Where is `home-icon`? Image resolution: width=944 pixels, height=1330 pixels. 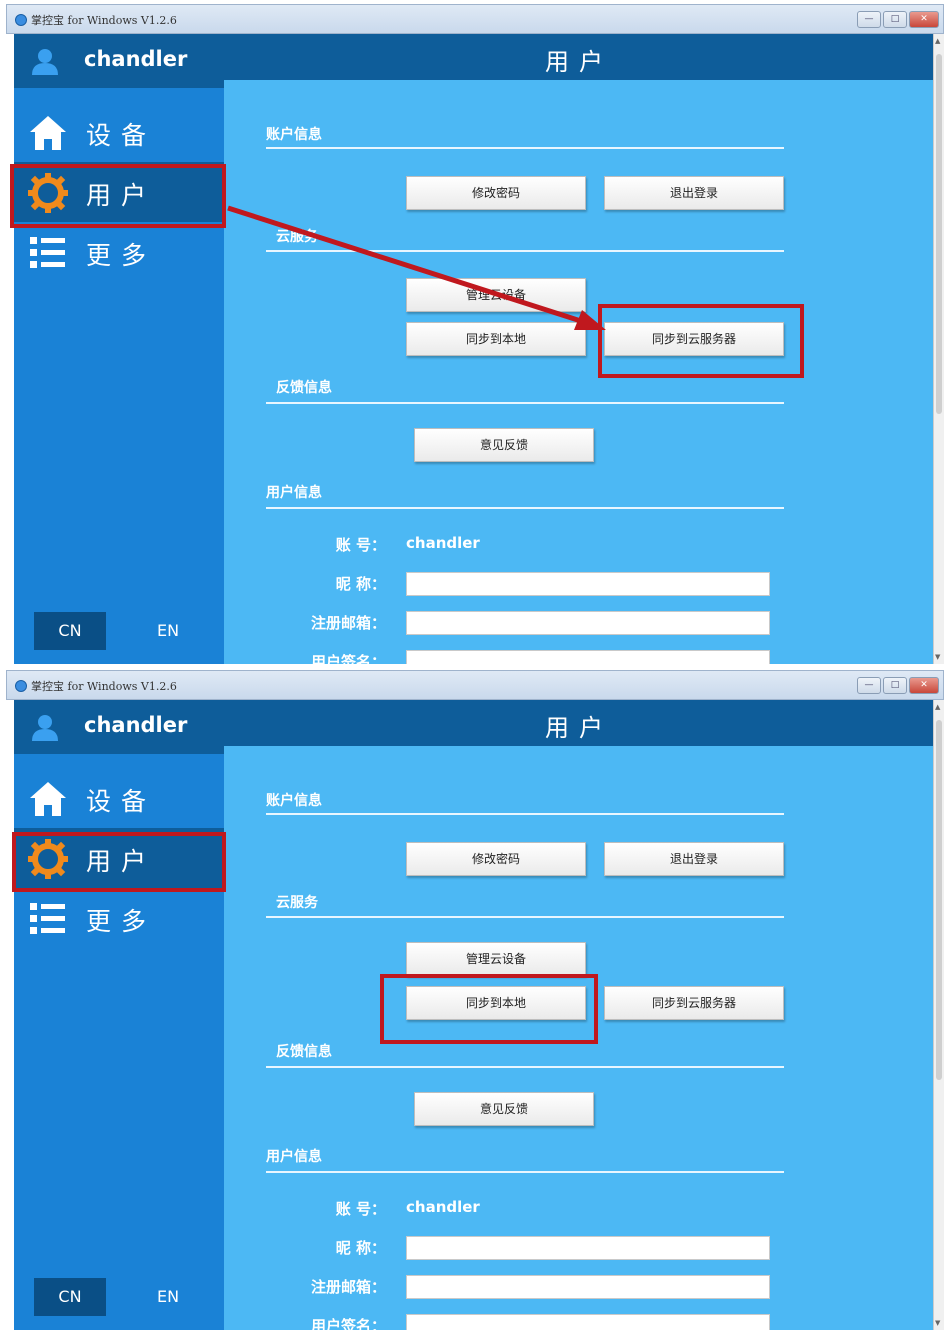 home-icon is located at coordinates (48, 799).